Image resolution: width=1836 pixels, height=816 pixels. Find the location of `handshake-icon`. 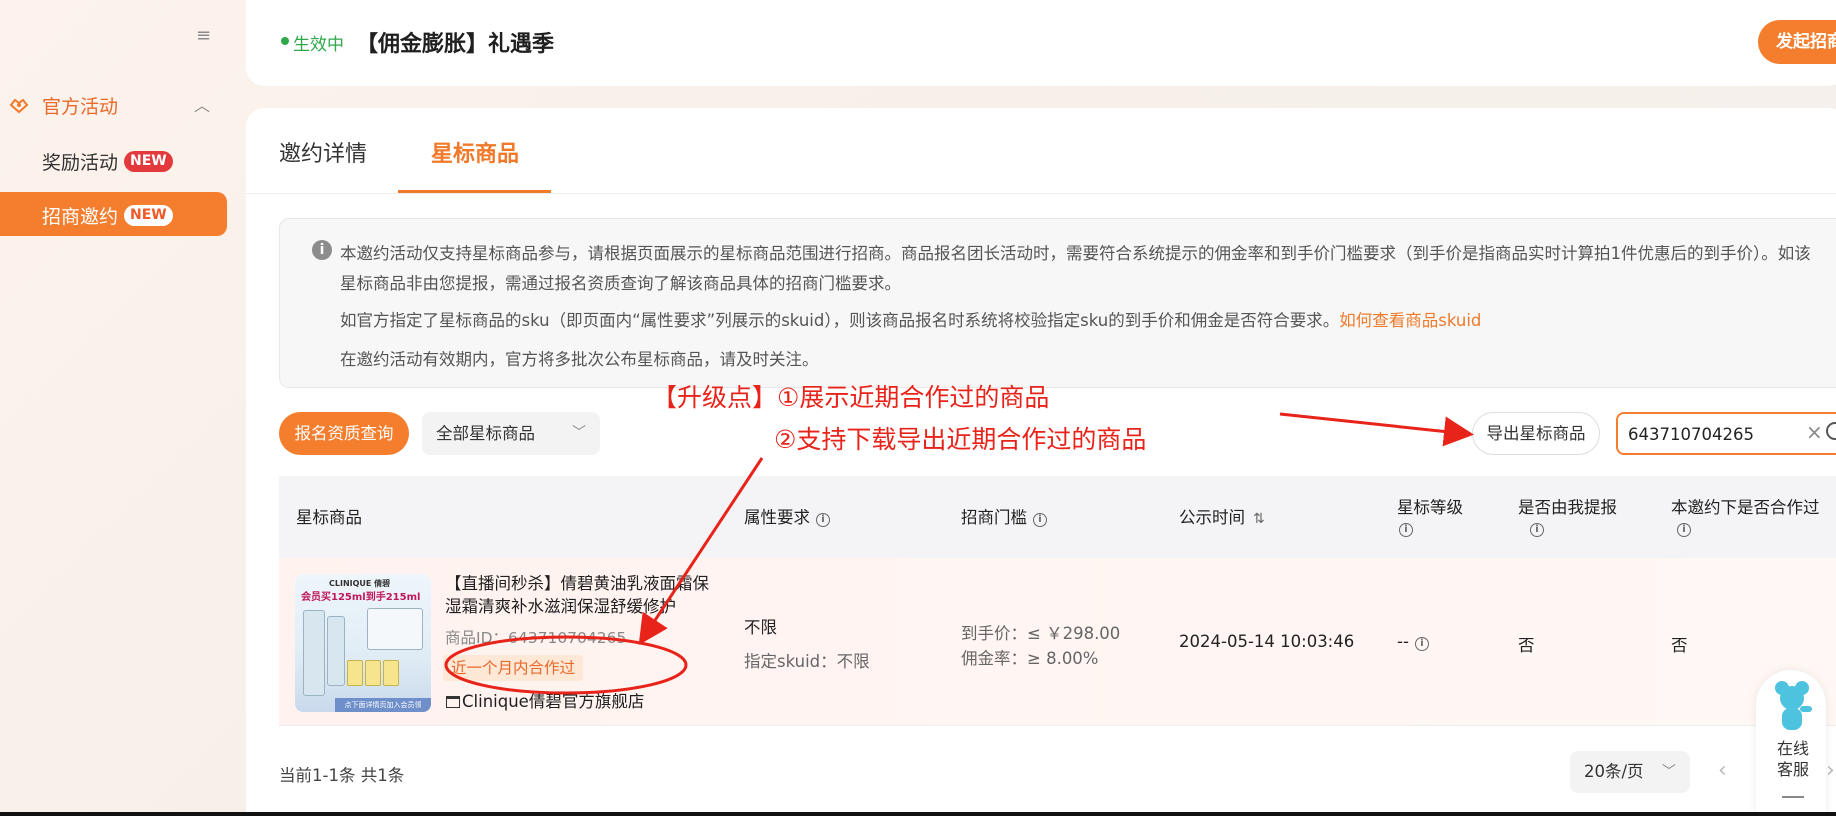

handshake-icon is located at coordinates (19, 105).